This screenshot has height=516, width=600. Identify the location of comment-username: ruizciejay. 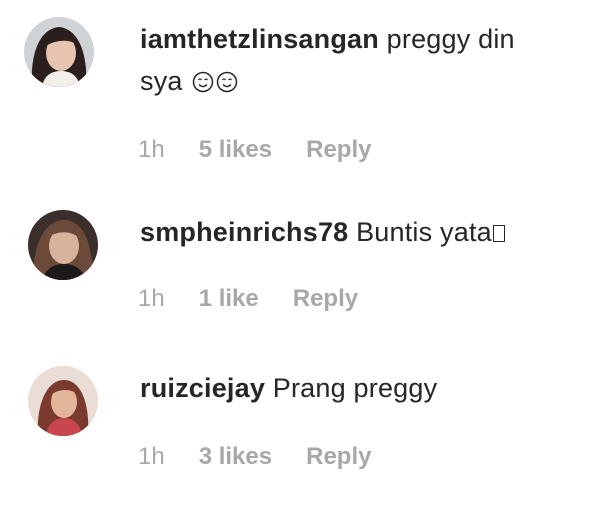
(202, 388).